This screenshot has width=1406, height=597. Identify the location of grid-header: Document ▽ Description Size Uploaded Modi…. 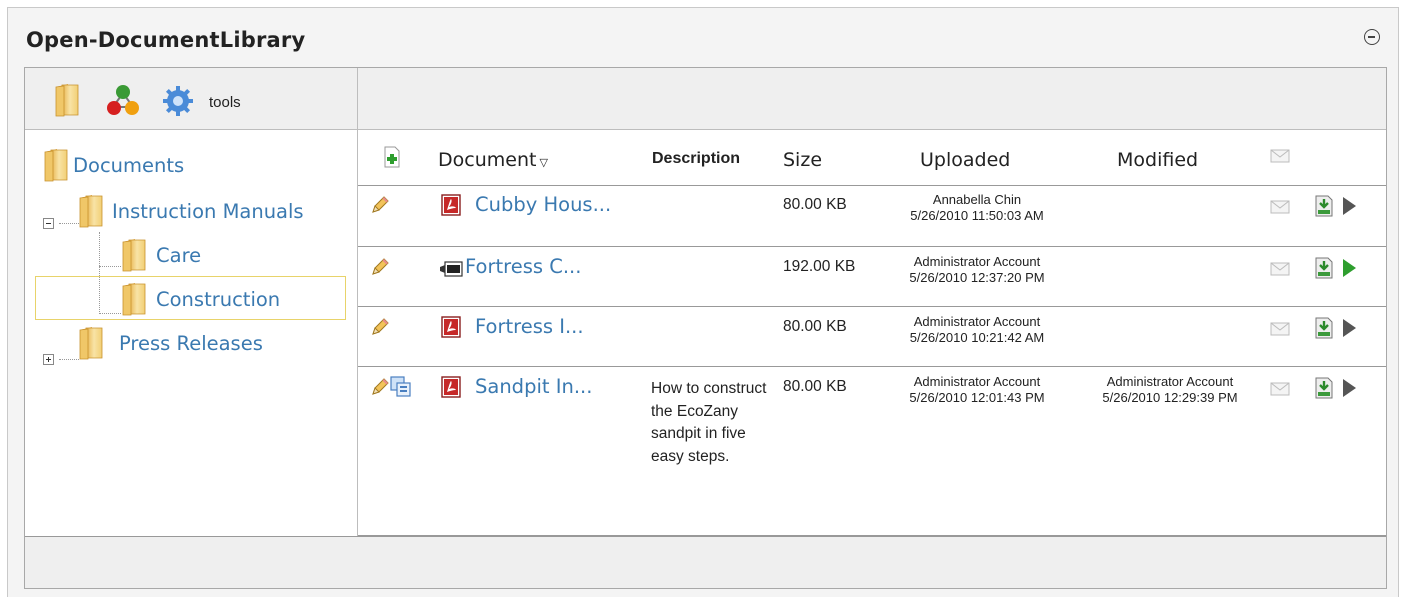
(872, 158).